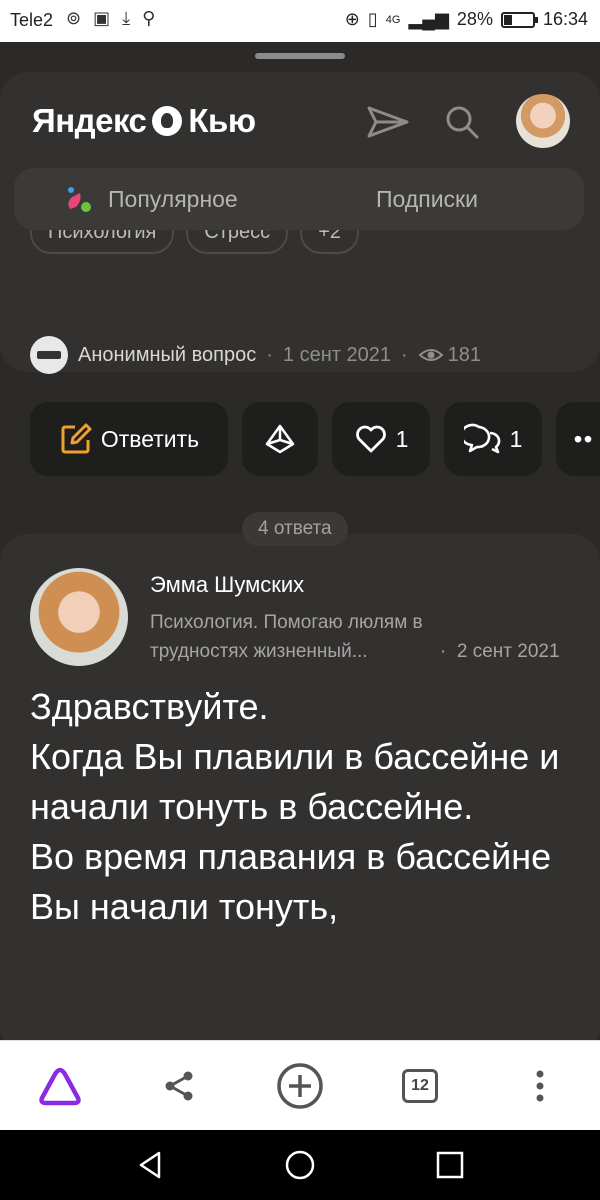 The image size is (600, 1200). I want to click on answers-count: 4 ответа, so click(295, 529).